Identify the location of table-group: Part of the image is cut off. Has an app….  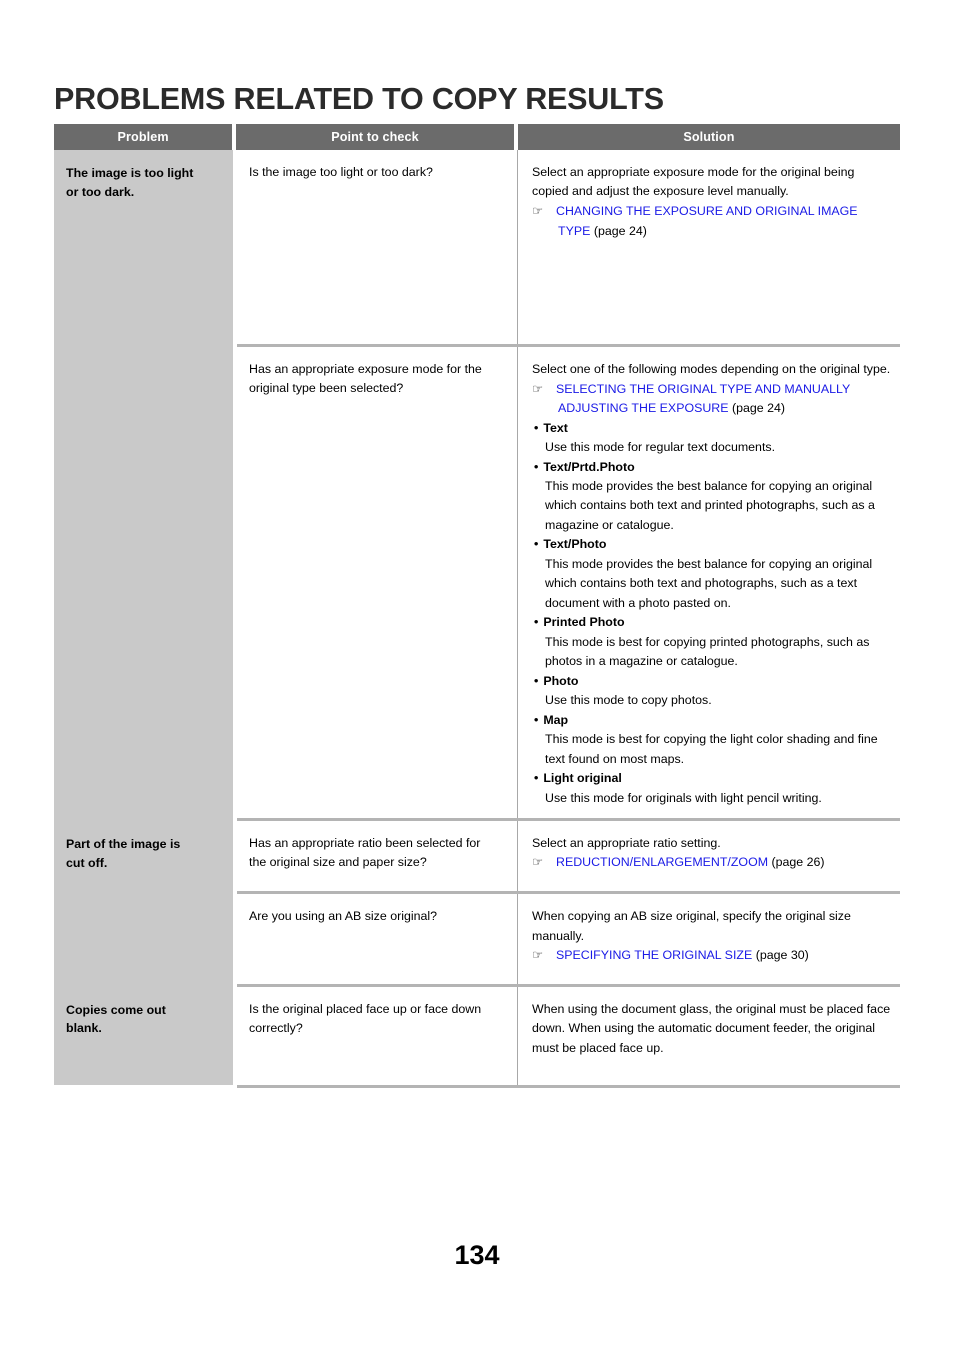
(477, 902).